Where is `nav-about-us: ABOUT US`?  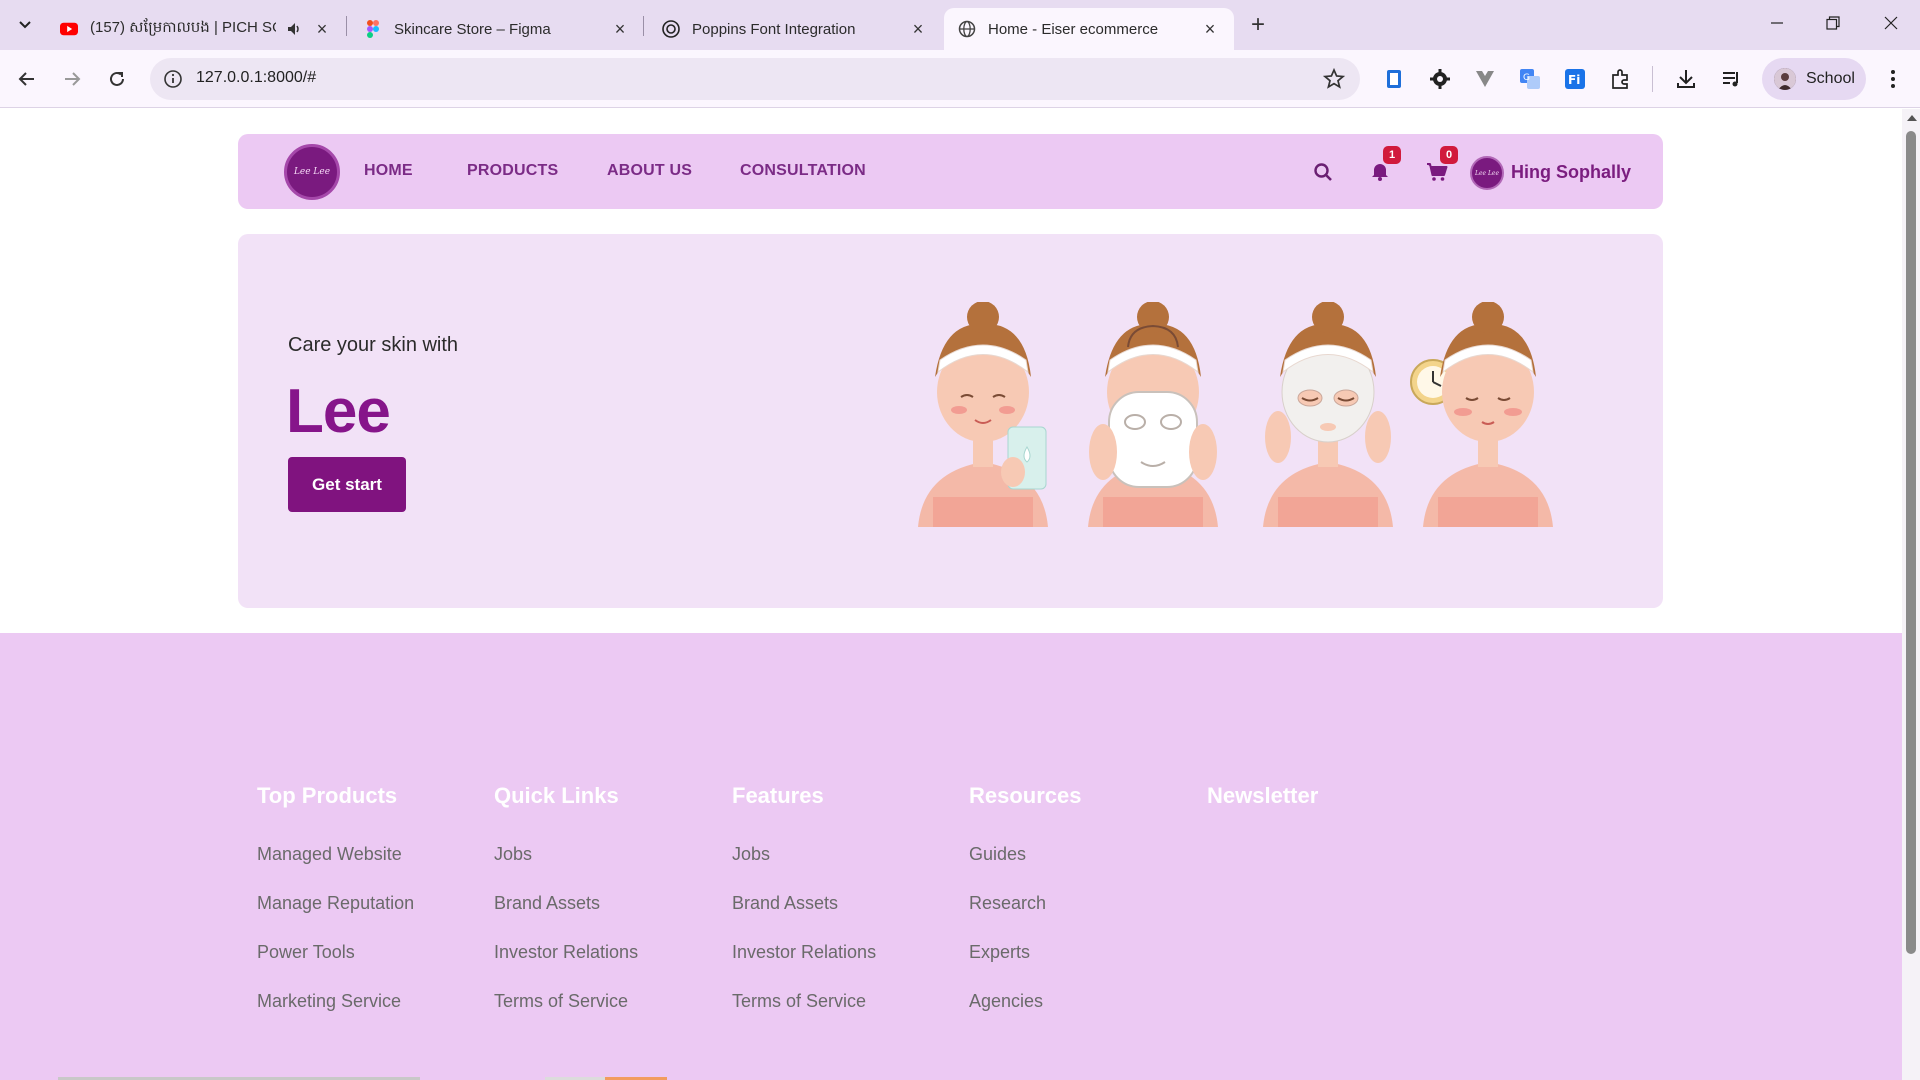 nav-about-us: ABOUT US is located at coordinates (649, 171).